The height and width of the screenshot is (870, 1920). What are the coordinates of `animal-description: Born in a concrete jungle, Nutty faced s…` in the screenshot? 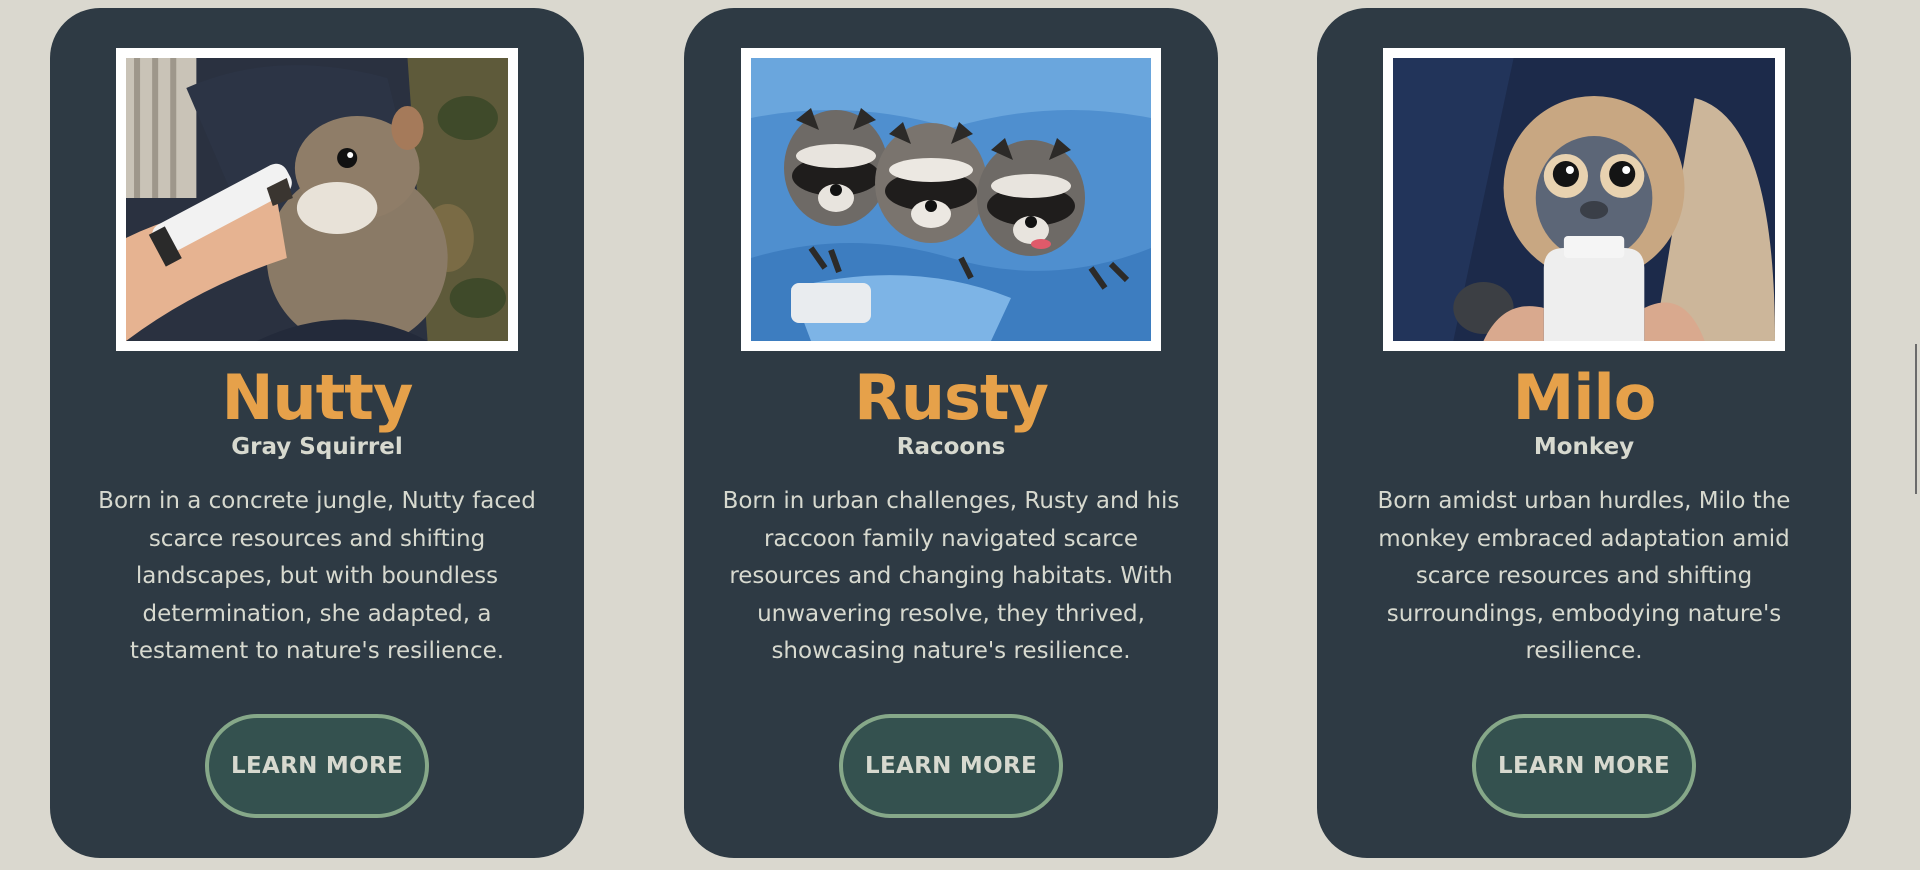 It's located at (317, 576).